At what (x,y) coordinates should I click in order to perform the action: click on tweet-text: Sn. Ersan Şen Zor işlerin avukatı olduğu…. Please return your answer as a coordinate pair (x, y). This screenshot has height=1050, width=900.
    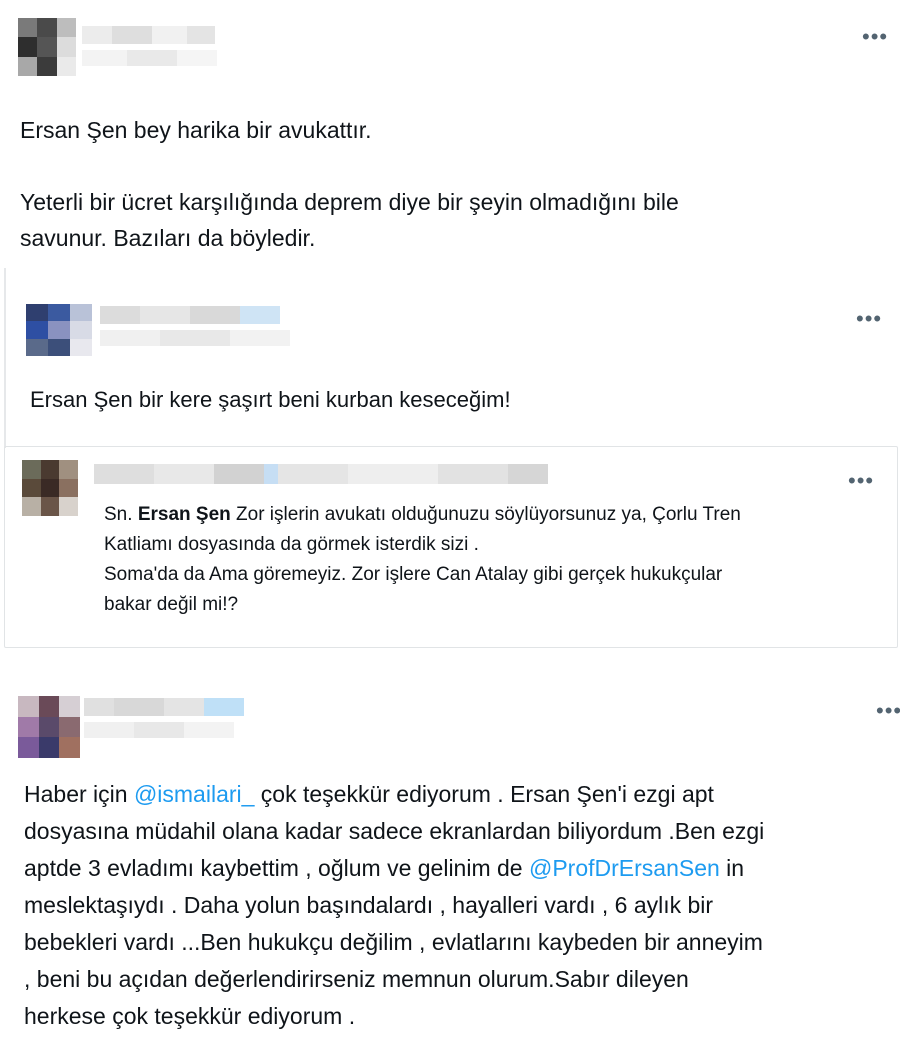
    Looking at the image, I should click on (494, 560).